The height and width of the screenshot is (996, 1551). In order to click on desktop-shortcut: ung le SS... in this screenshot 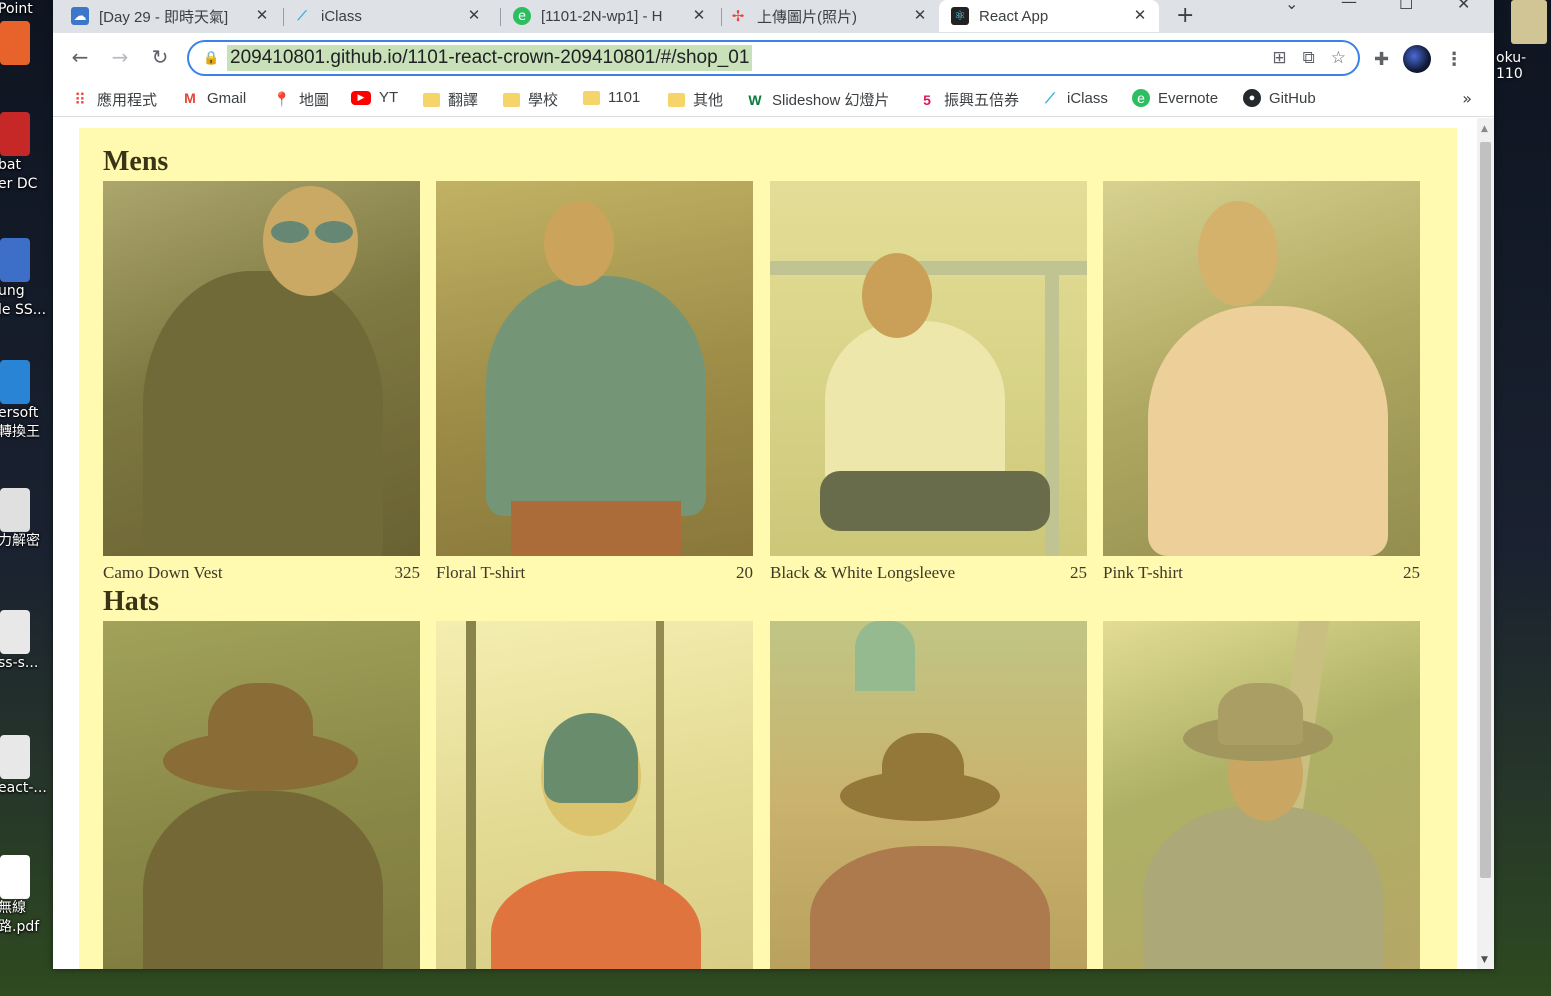, I will do `click(26, 279)`.